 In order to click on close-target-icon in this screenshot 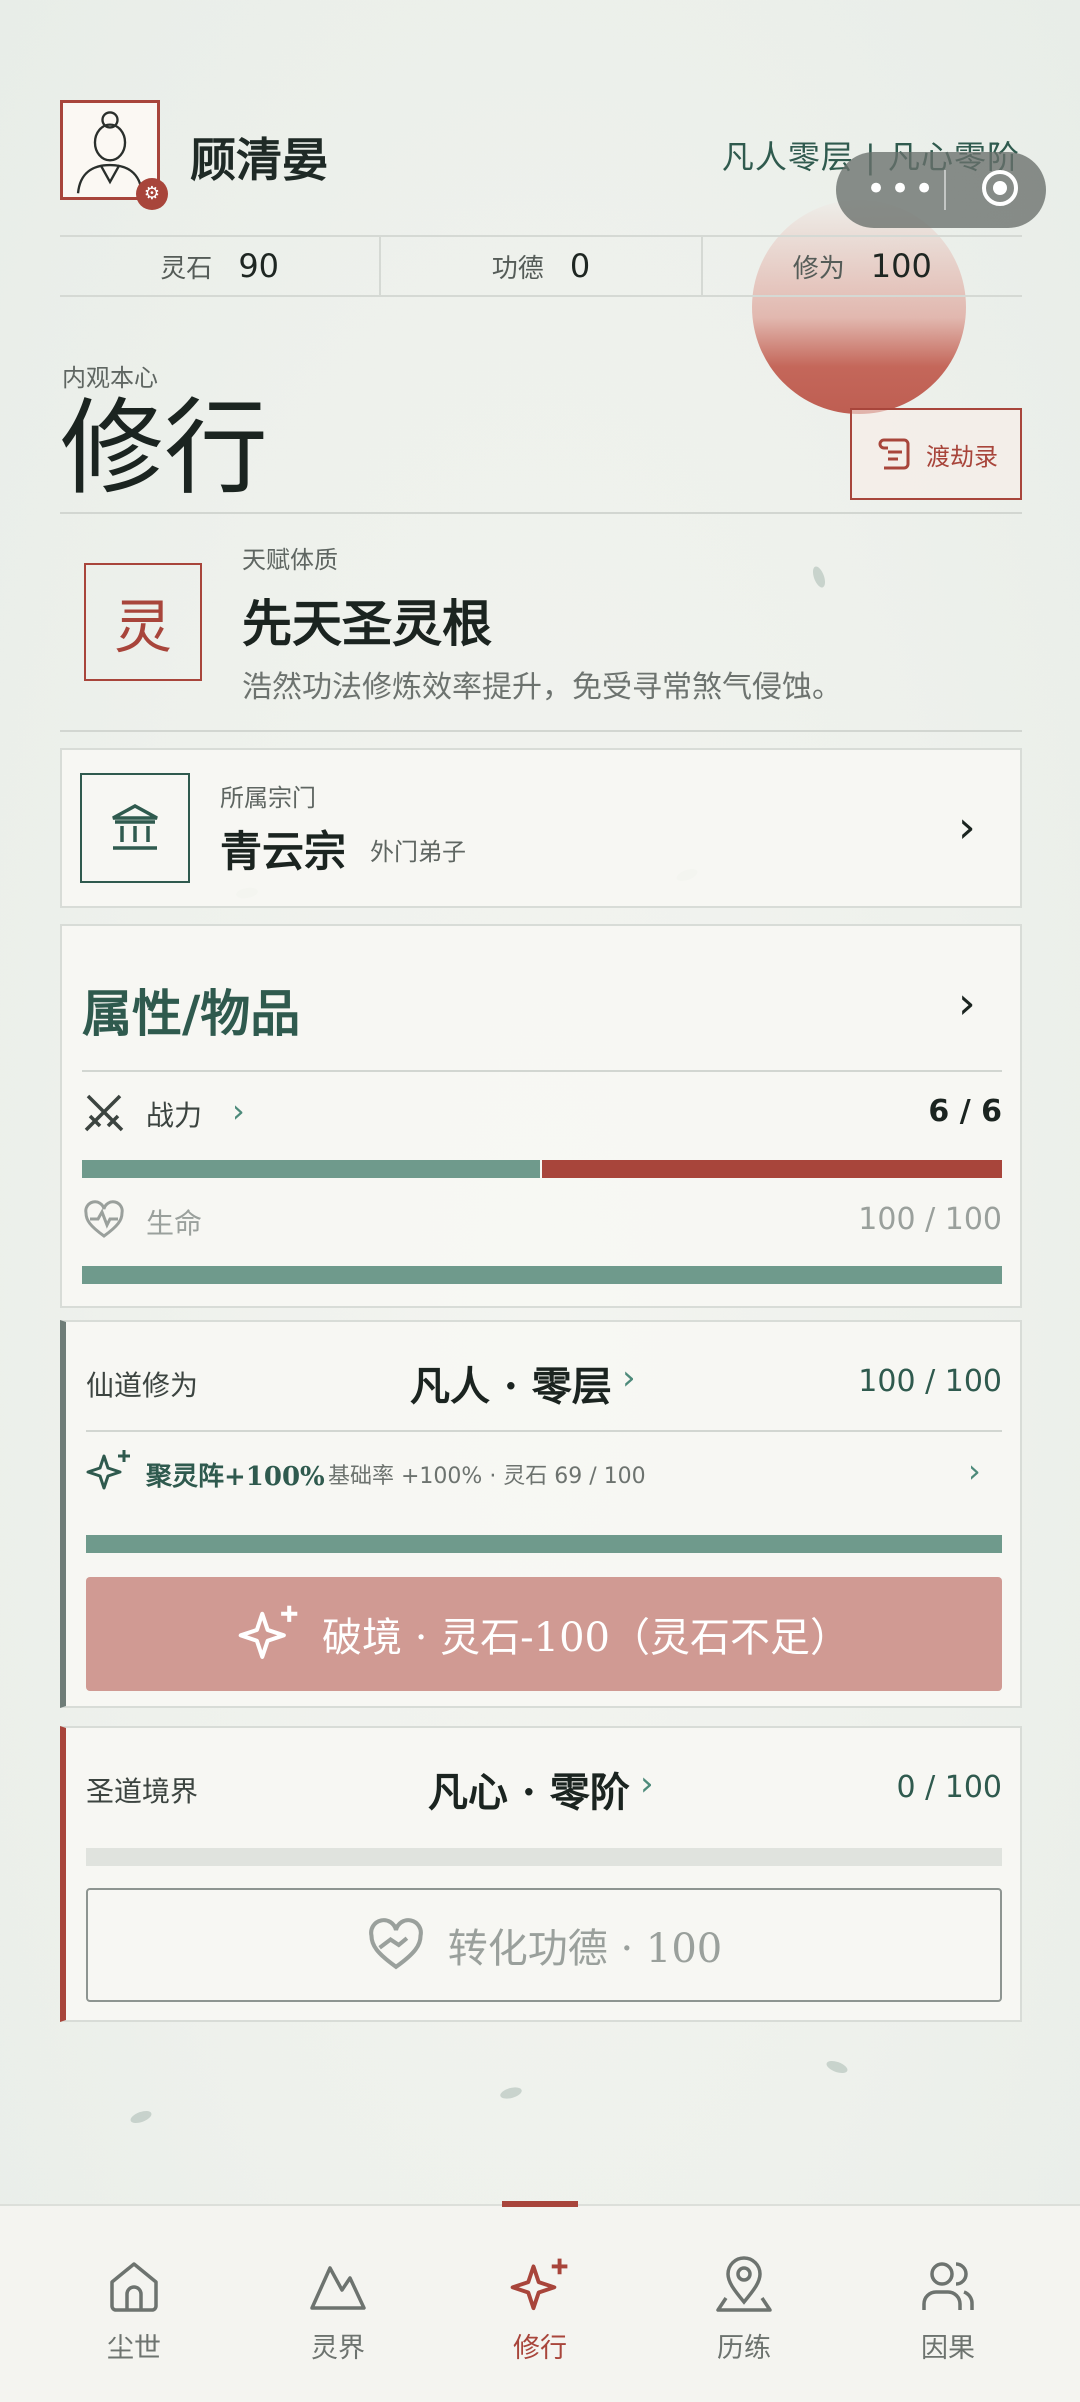, I will do `click(1000, 188)`.